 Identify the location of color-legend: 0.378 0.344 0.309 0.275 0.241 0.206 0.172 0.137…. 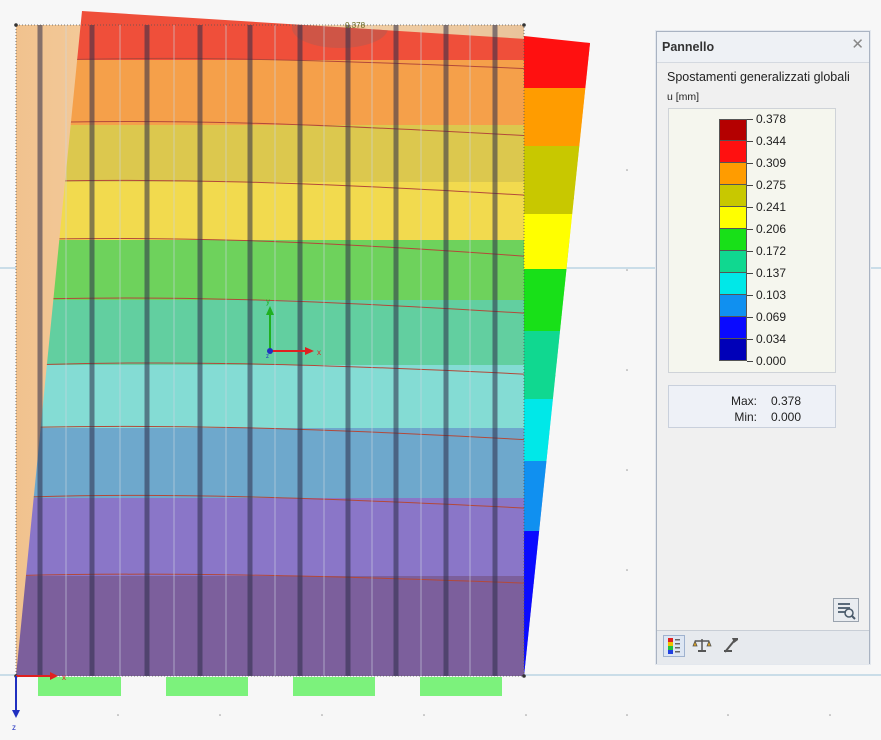
(752, 240).